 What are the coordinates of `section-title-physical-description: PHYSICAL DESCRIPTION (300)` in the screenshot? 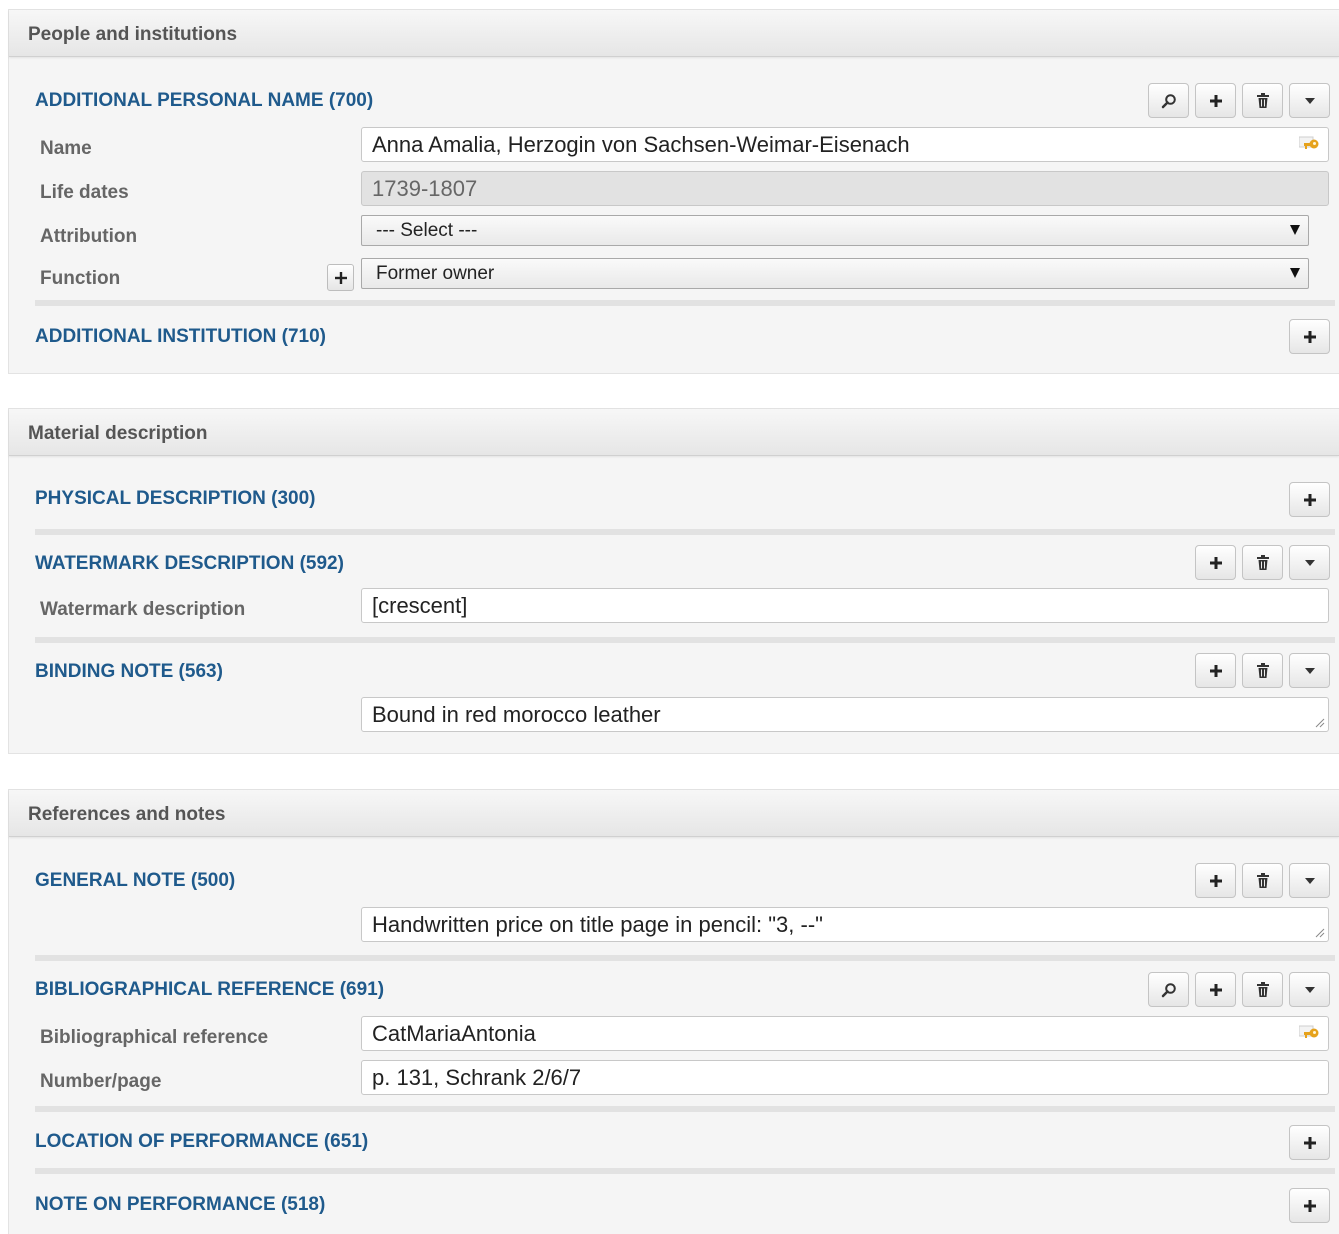 It's located at (175, 498).